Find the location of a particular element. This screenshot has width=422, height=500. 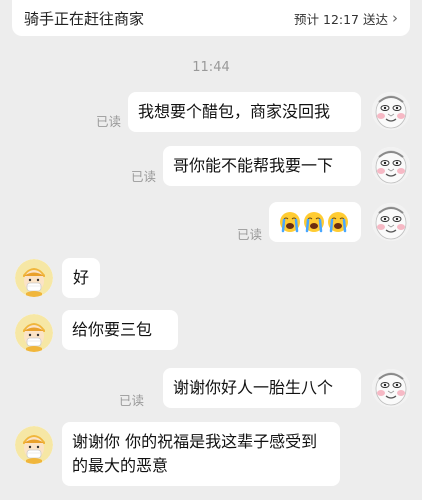

chevron-right-icon: › is located at coordinates (395, 18).